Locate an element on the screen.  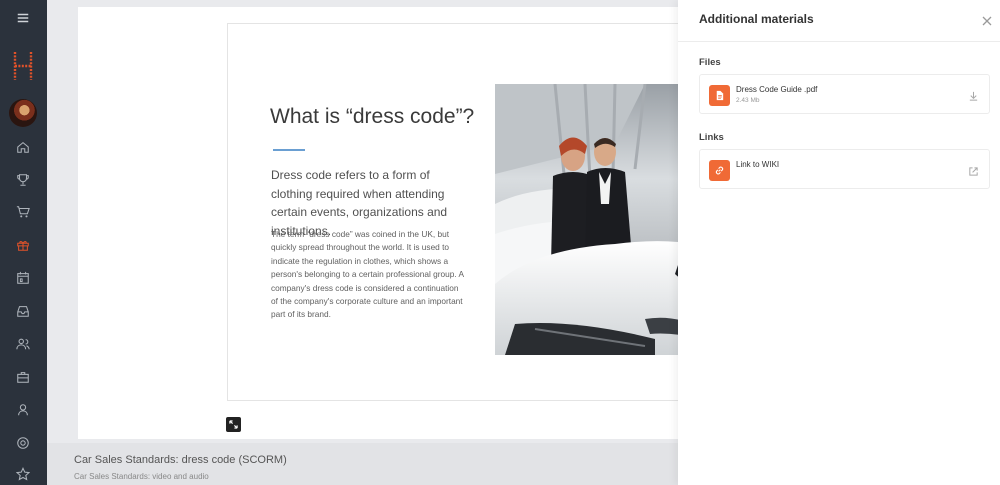
fullscreen-button is located at coordinates (233, 424).